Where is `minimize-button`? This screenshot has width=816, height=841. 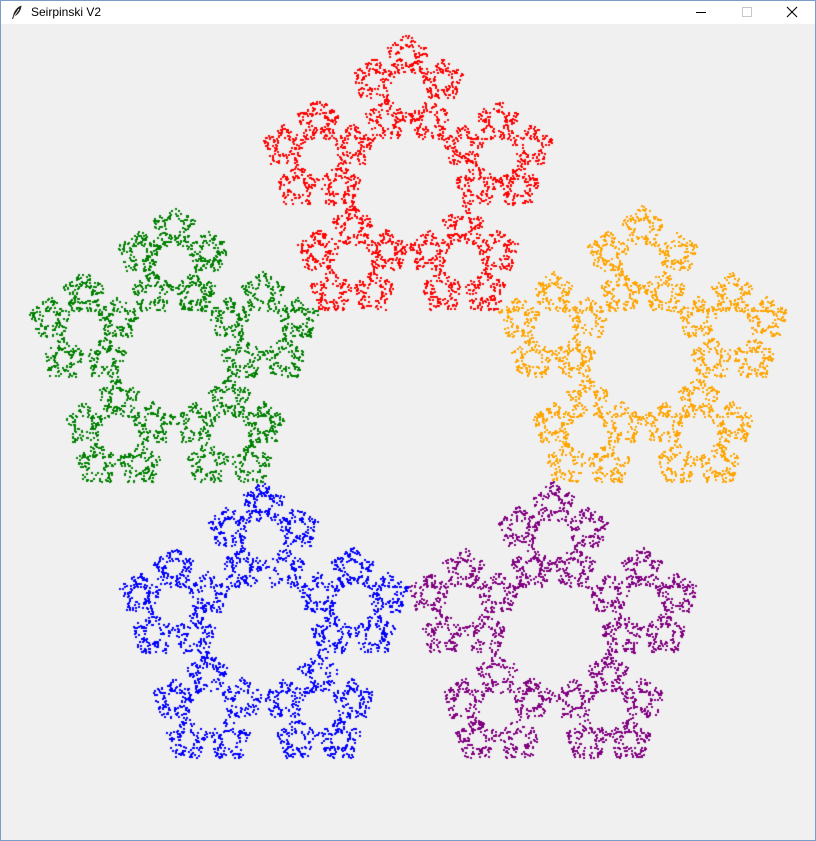 minimize-button is located at coordinates (701, 12).